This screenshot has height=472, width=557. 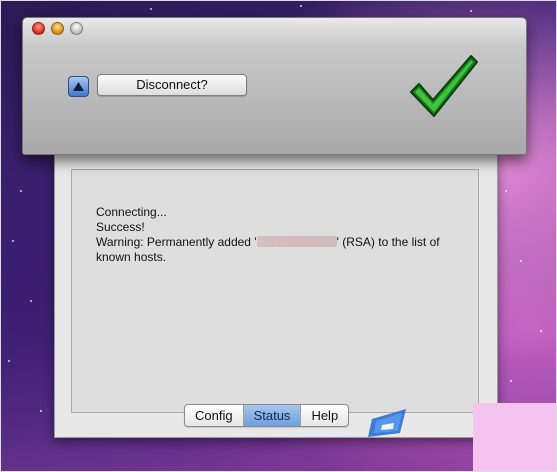 What do you see at coordinates (444, 86) in the screenshot?
I see `checkmark-icon` at bounding box center [444, 86].